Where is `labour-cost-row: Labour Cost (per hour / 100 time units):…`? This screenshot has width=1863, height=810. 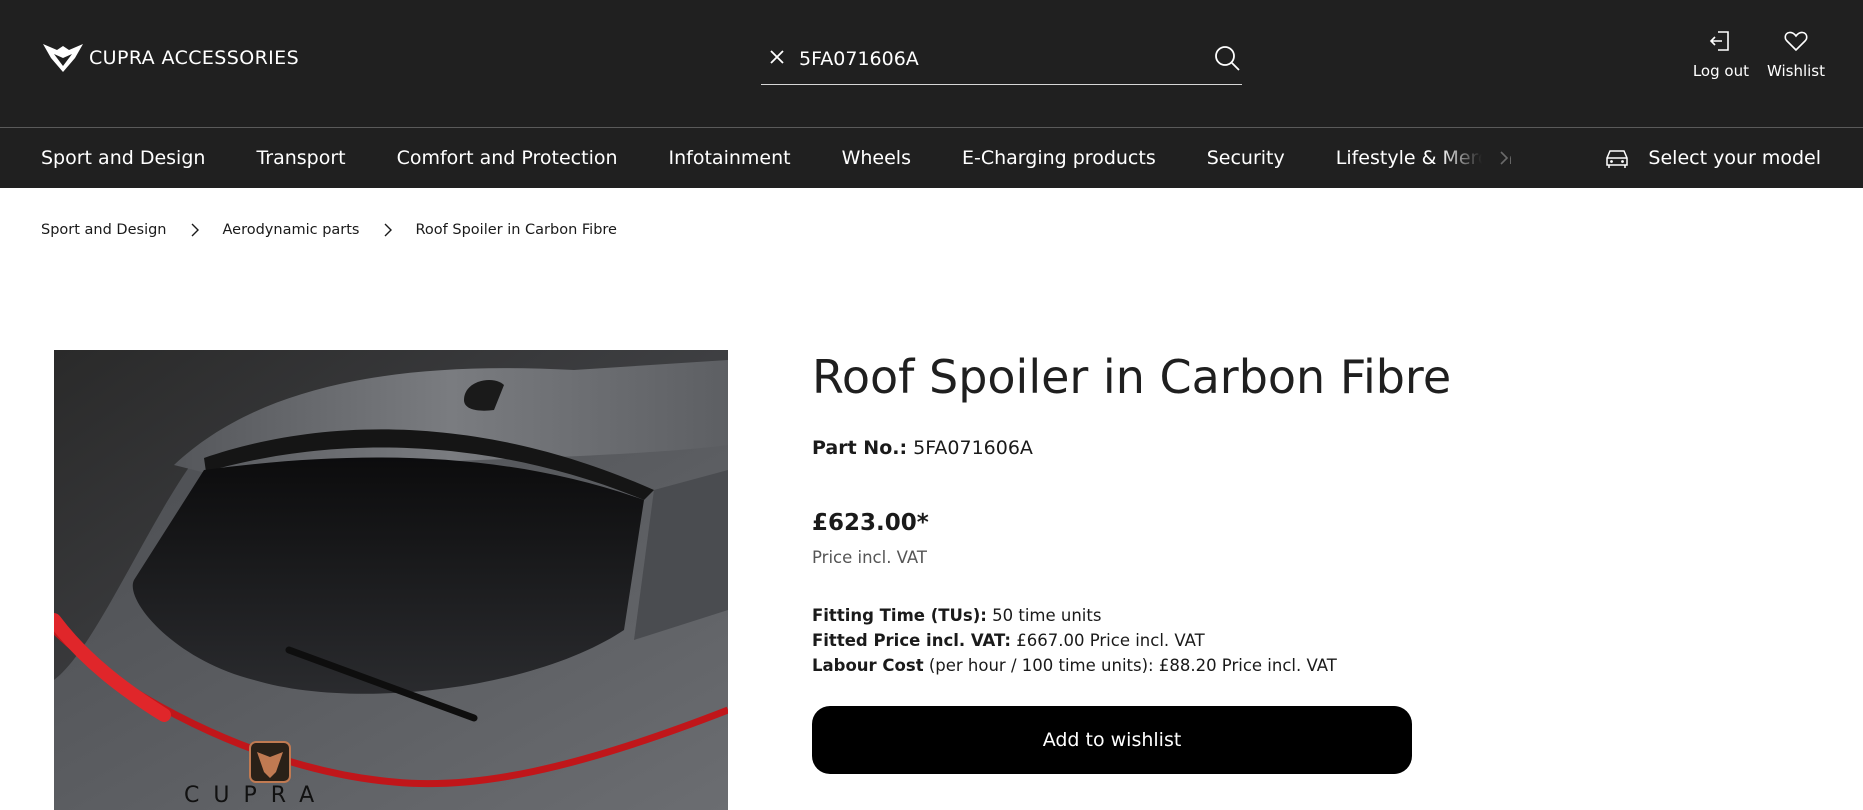
labour-cost-row: Labour Cost (per hour / 100 time units):… is located at coordinates (1074, 665).